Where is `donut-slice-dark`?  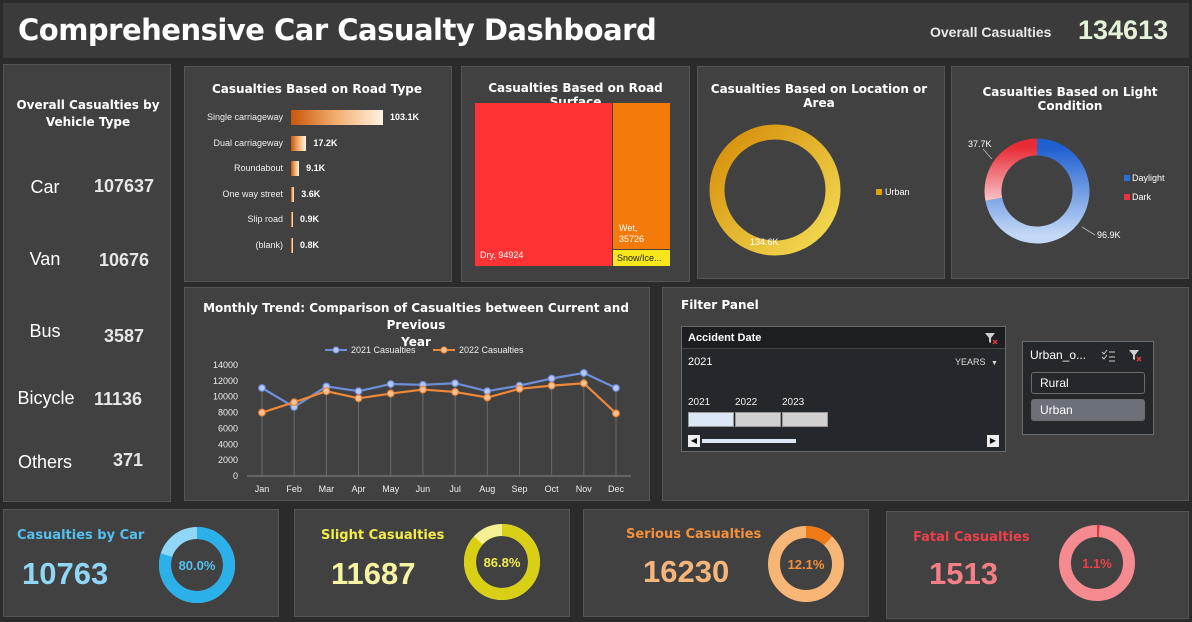
donut-slice-dark is located at coordinates (1011, 169).